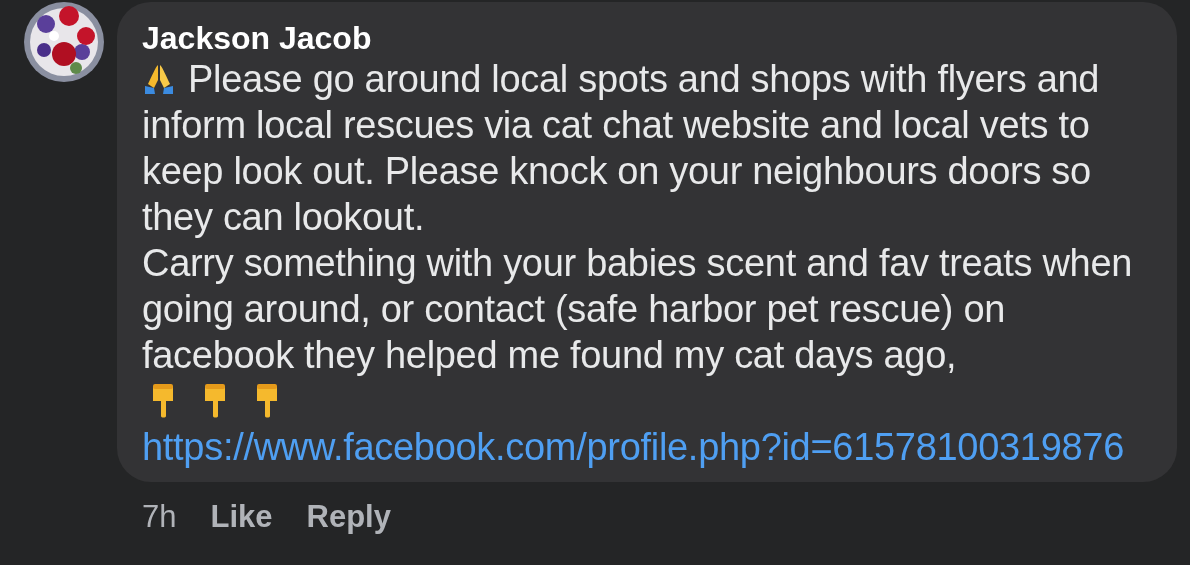  Describe the element at coordinates (637, 263) in the screenshot. I see `comment-text: Carry something with your babies scent and fav treats when` at that location.